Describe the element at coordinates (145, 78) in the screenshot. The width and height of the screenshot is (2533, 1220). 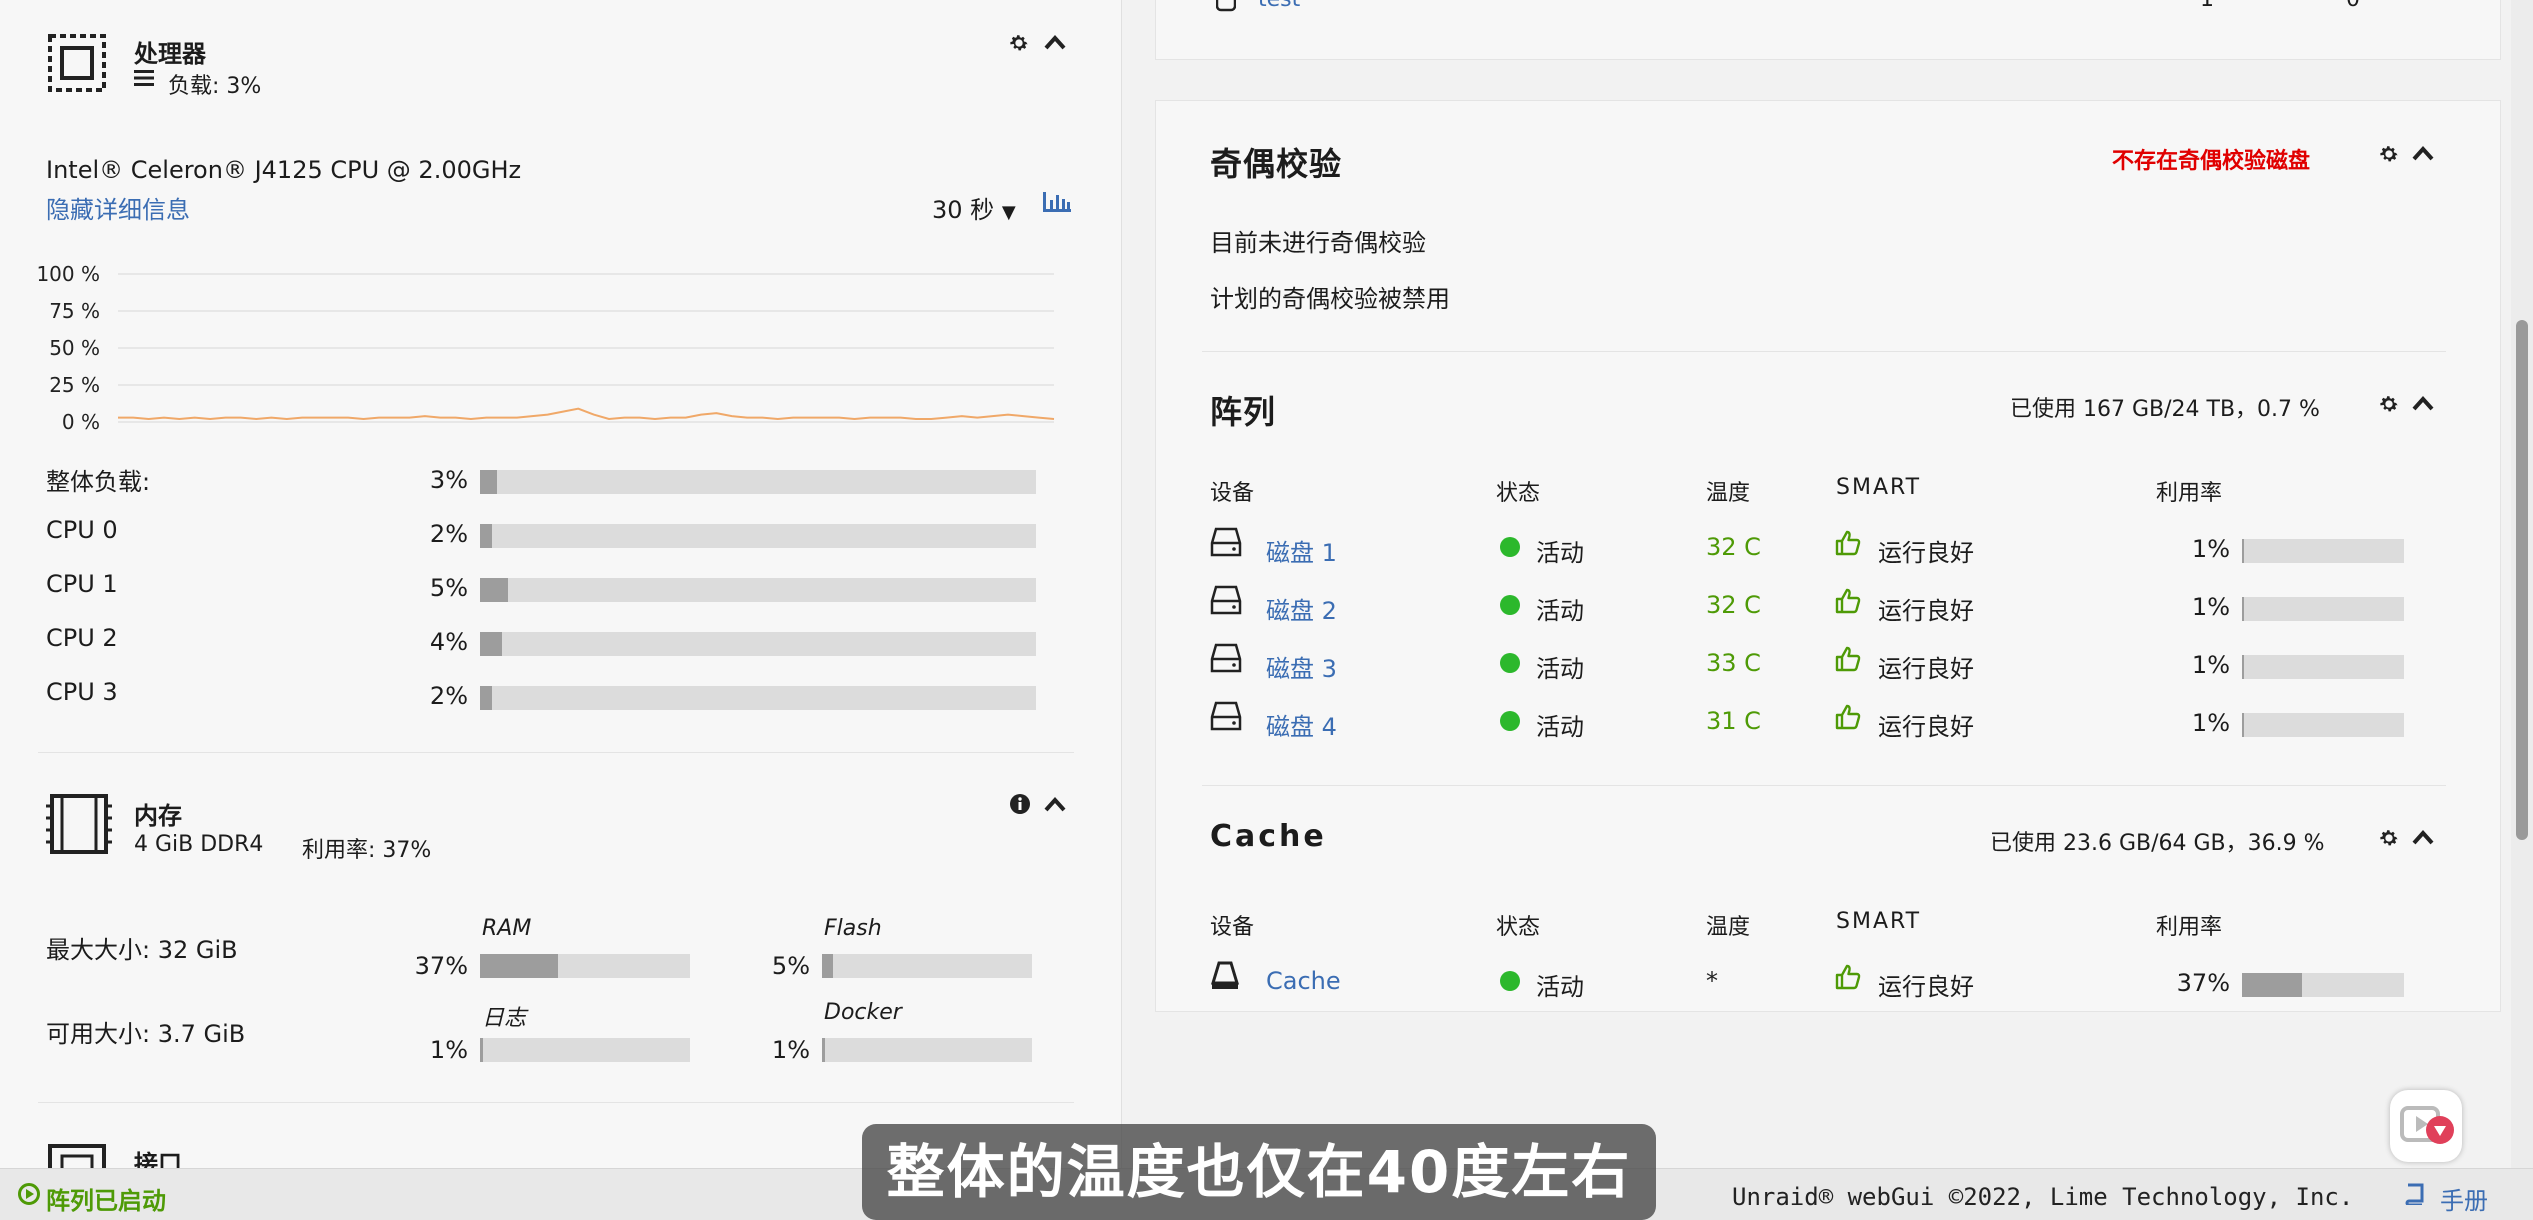
I see `menu-icon` at that location.